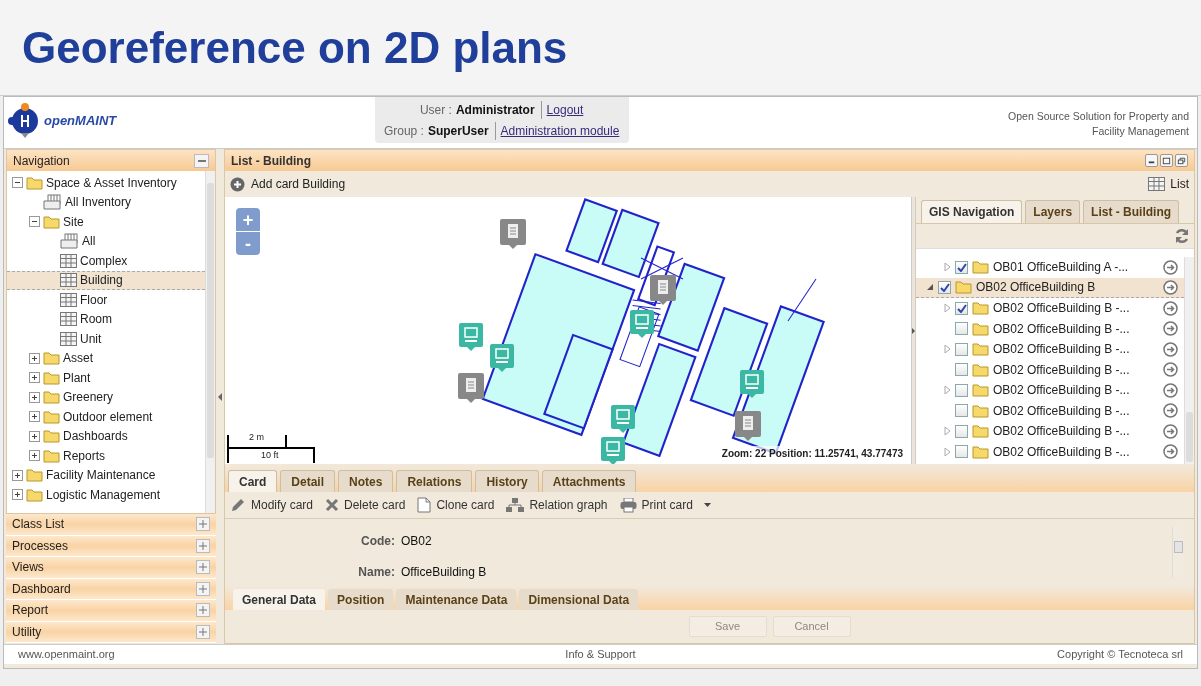  I want to click on tab: Detail, so click(308, 481).